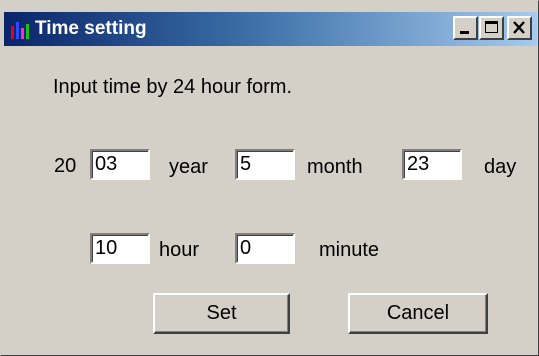 The height and width of the screenshot is (356, 539). I want to click on window-title: Time setting, so click(91, 28).